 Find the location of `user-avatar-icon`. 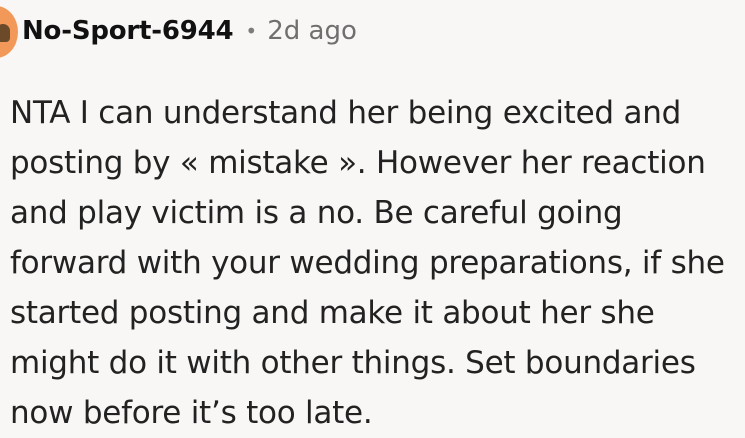

user-avatar-icon is located at coordinates (9, 32).